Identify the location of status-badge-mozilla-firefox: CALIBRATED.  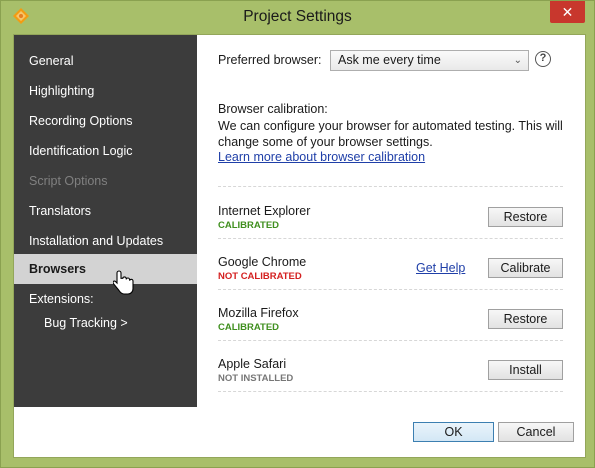
(249, 327).